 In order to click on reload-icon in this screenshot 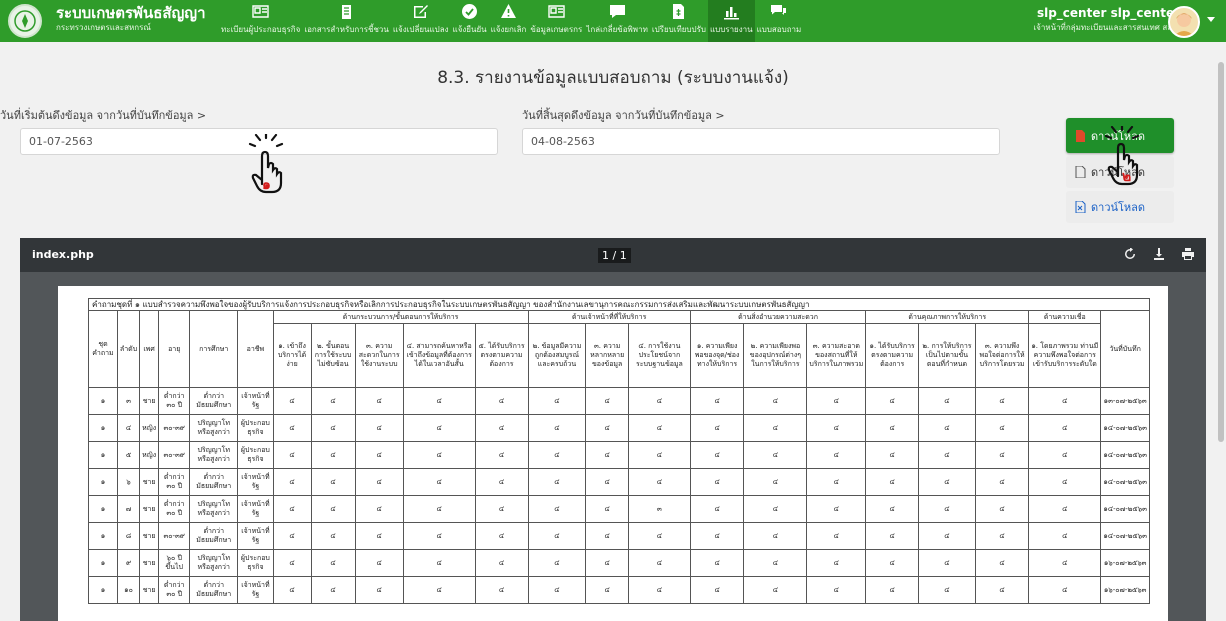, I will do `click(1129, 254)`.